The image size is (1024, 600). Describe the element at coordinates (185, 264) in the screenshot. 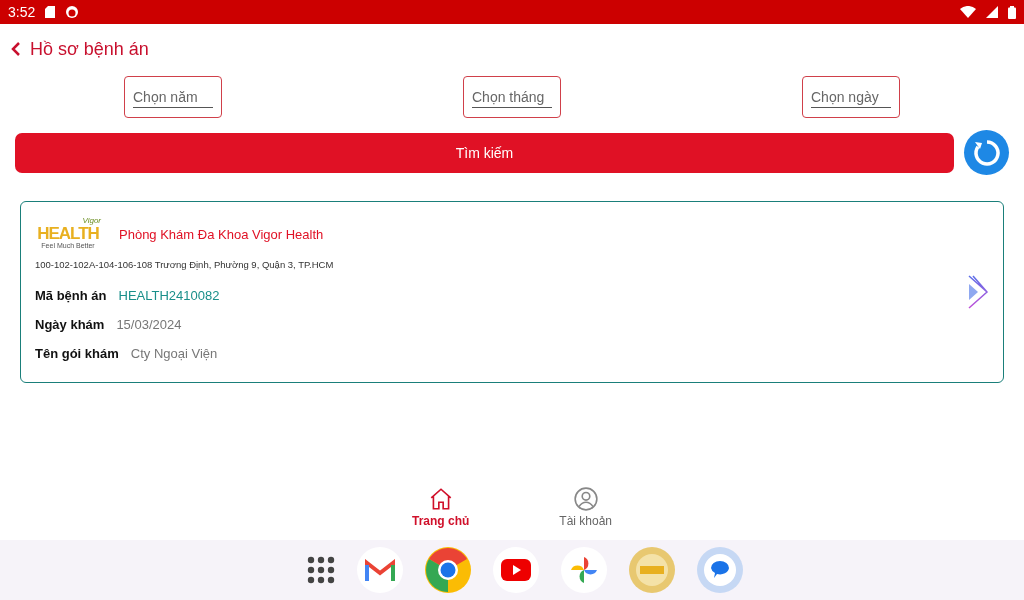

I see `clinic-address: 100-102-102A-104-106-108 Trương Định, Phường 9, Quận 3, TP.HCM` at that location.